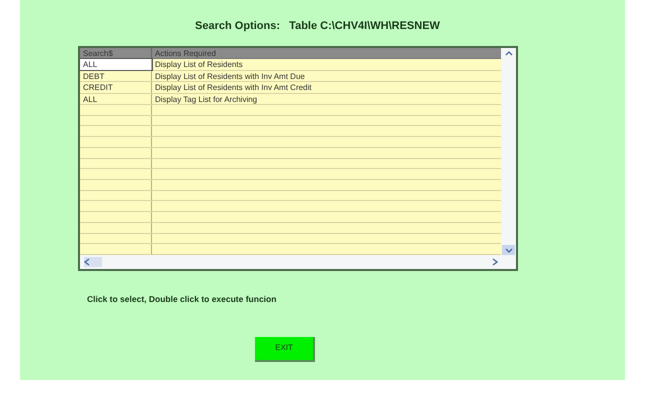 Image resolution: width=646 pixels, height=401 pixels. What do you see at coordinates (116, 75) in the screenshot?
I see `table-cell: DEBT` at bounding box center [116, 75].